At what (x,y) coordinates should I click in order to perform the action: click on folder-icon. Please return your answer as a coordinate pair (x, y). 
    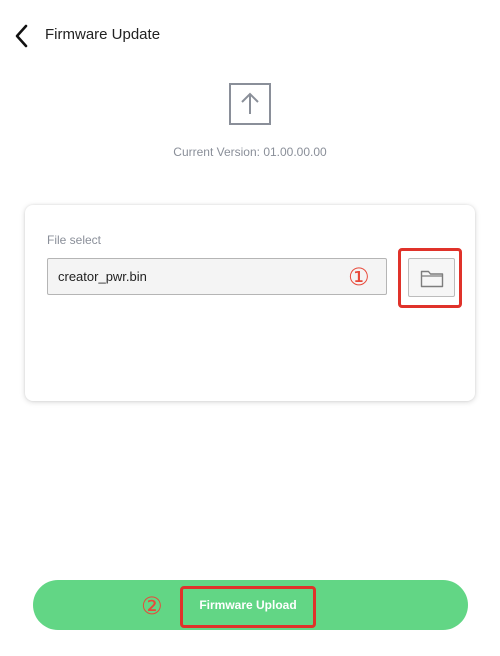
    Looking at the image, I should click on (432, 279).